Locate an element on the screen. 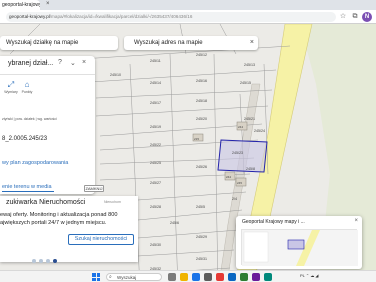  tab-close-icon: × is located at coordinates (48, 4).